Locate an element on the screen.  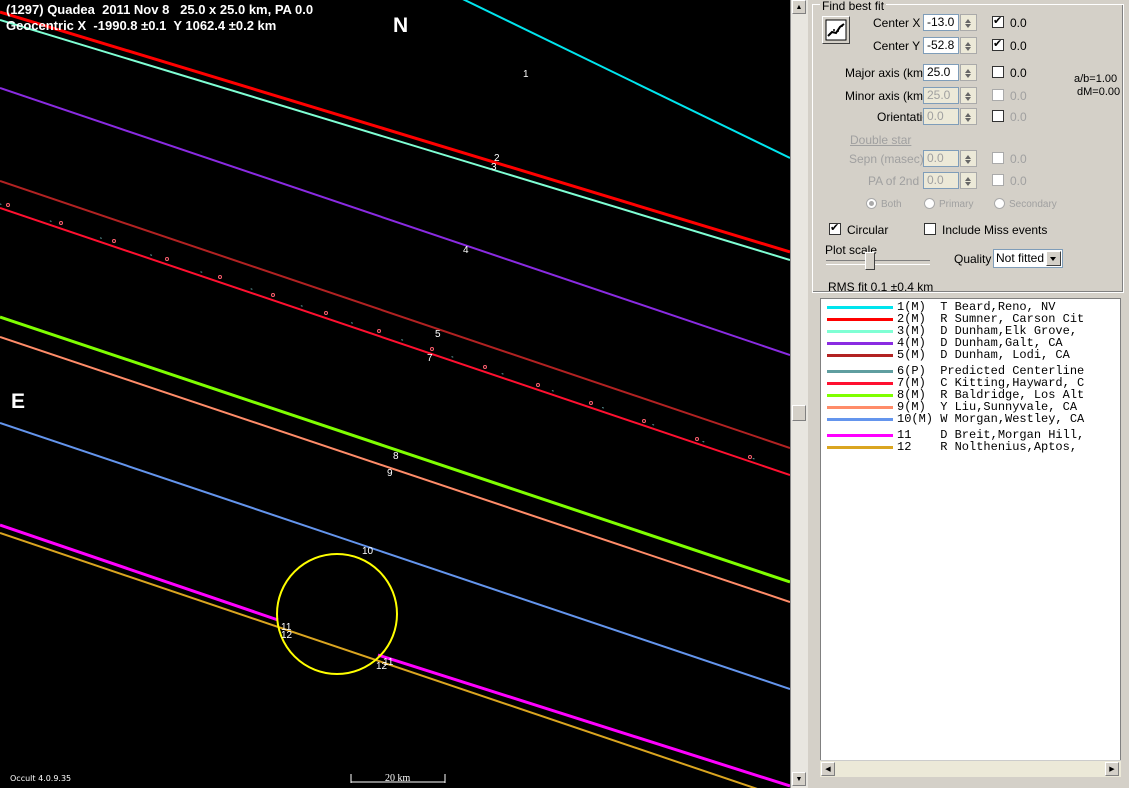
asteroid-profile-circle is located at coordinates (337, 614).